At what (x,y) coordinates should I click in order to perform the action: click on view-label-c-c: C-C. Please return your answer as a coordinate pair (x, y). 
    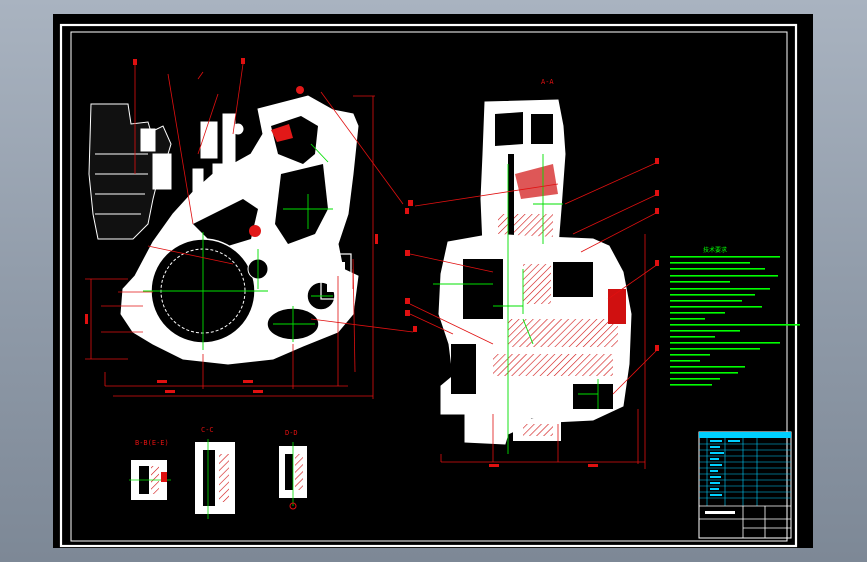
    Looking at the image, I should click on (207, 430).